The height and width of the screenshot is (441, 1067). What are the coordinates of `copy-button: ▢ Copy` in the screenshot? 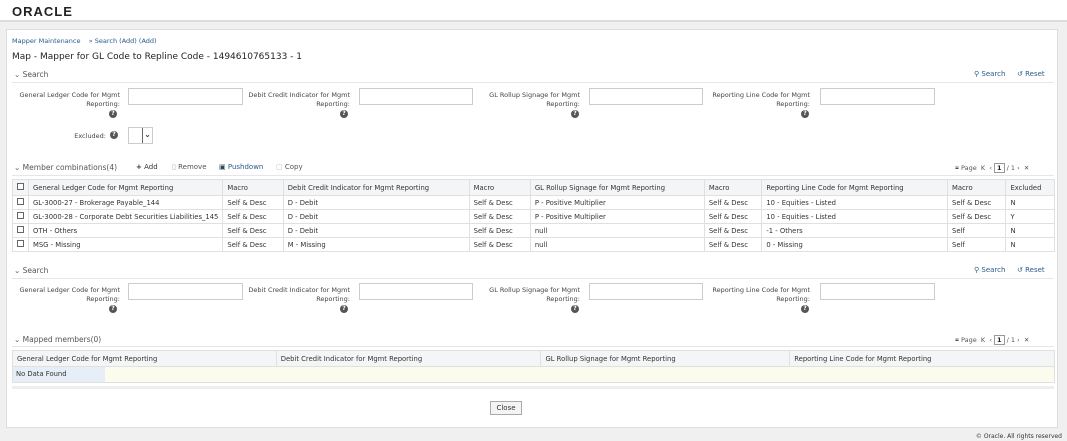 It's located at (289, 167).